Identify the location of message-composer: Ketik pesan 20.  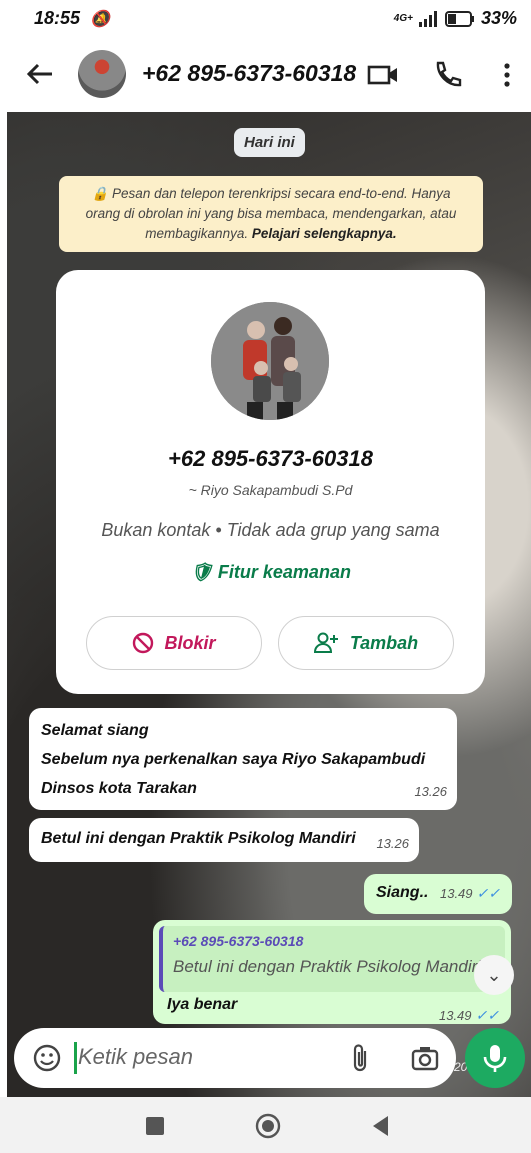
(240, 1058).